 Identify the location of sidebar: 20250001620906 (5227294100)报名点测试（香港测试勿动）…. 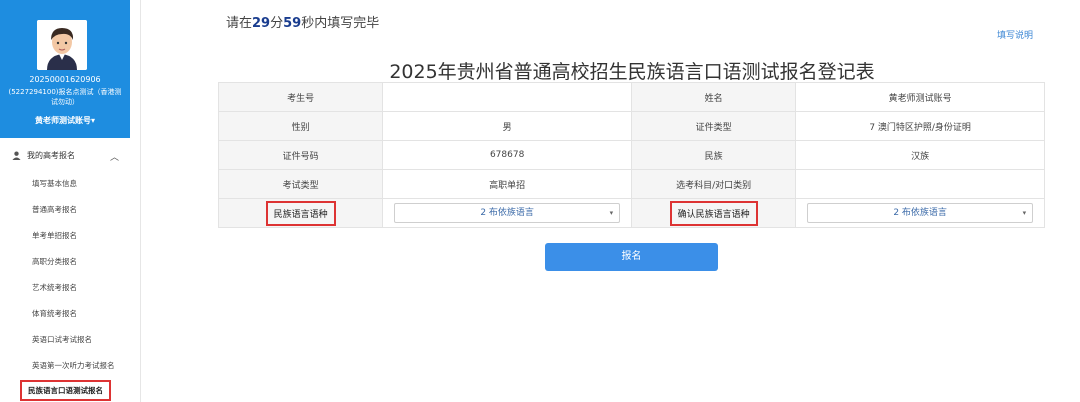
(70, 201).